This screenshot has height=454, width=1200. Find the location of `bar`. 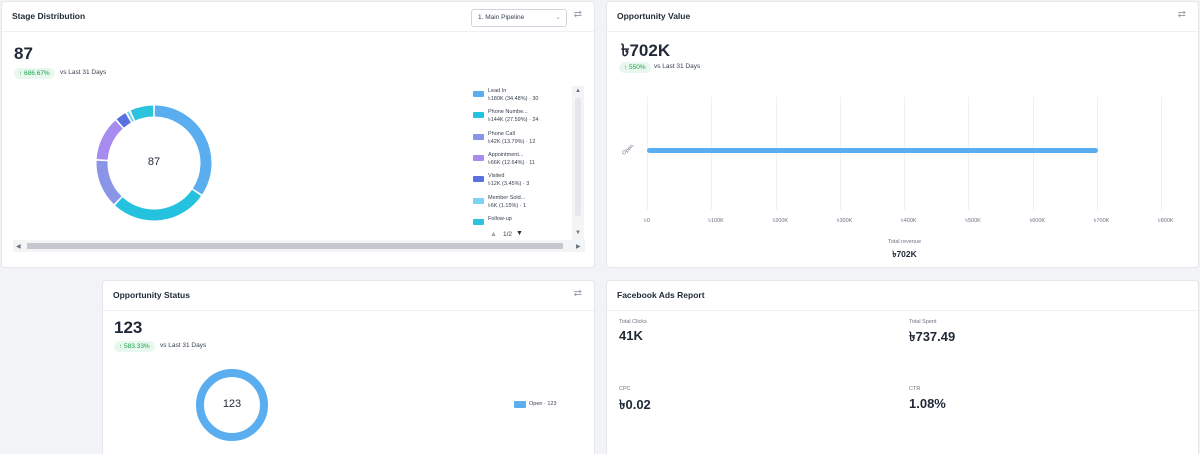

bar is located at coordinates (873, 150).